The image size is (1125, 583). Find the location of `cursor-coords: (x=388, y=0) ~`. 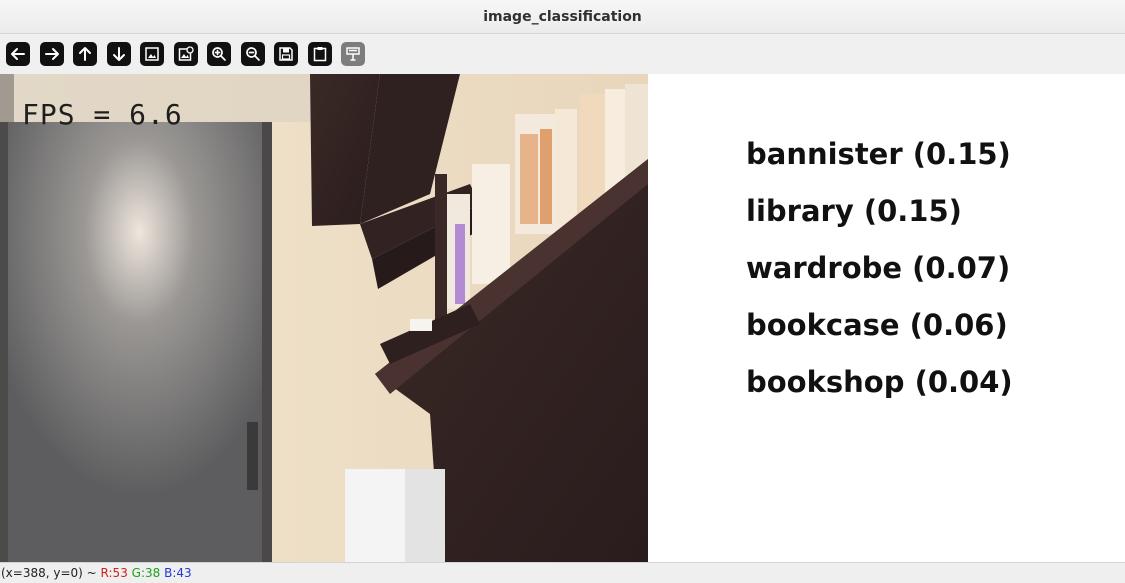

cursor-coords: (x=388, y=0) ~ is located at coordinates (49, 573).